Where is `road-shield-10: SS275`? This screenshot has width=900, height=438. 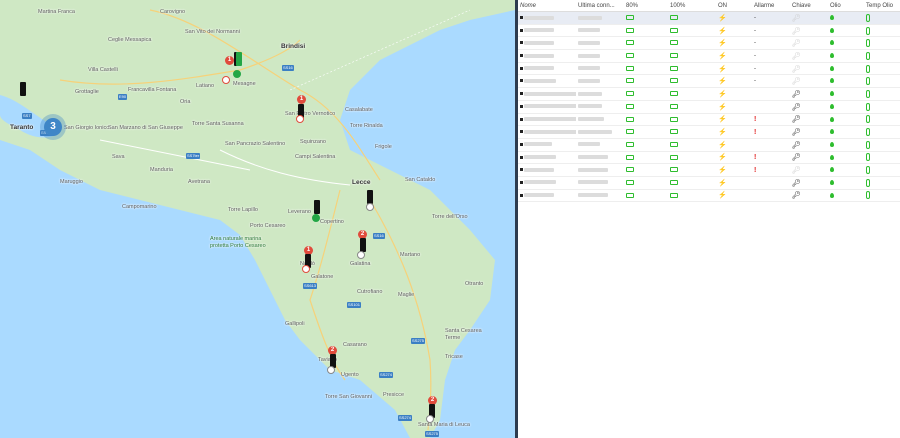
road-shield-10: SS275 is located at coordinates (432, 434).